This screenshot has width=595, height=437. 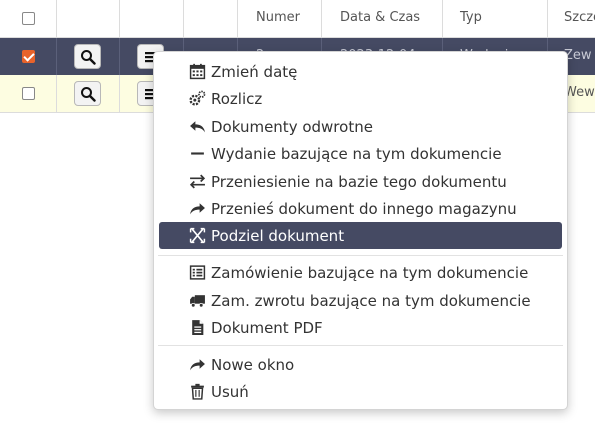 I want to click on table-header: Numer Data & Czas Typ Szcze, so click(x=297, y=19).